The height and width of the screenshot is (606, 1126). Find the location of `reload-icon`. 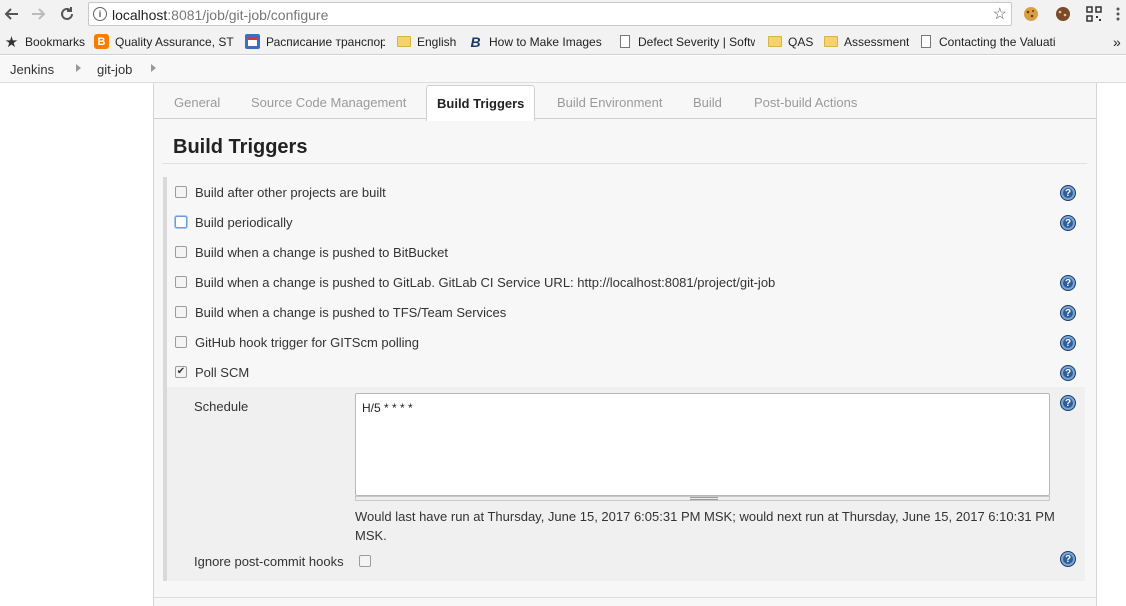

reload-icon is located at coordinates (67, 14).